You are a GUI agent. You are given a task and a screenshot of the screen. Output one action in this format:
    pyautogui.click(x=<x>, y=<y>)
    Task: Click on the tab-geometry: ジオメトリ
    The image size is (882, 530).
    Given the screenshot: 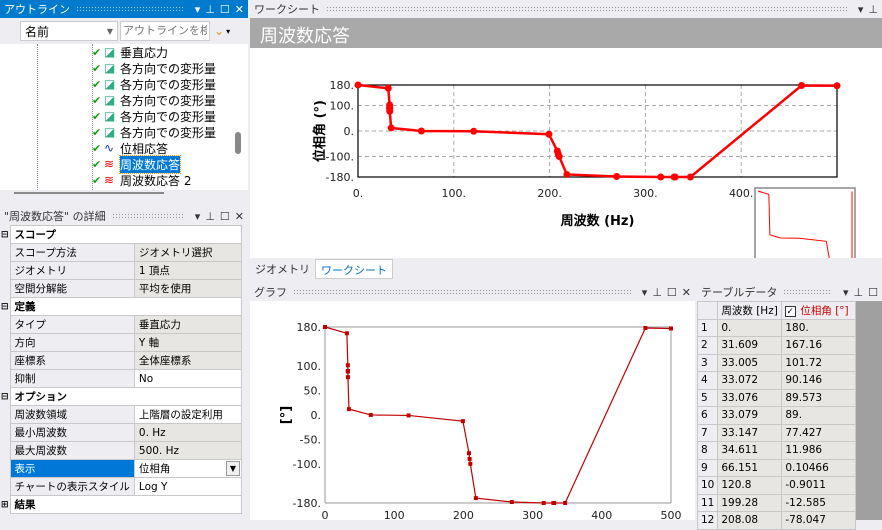 What is the action you would take?
    pyautogui.click(x=282, y=269)
    